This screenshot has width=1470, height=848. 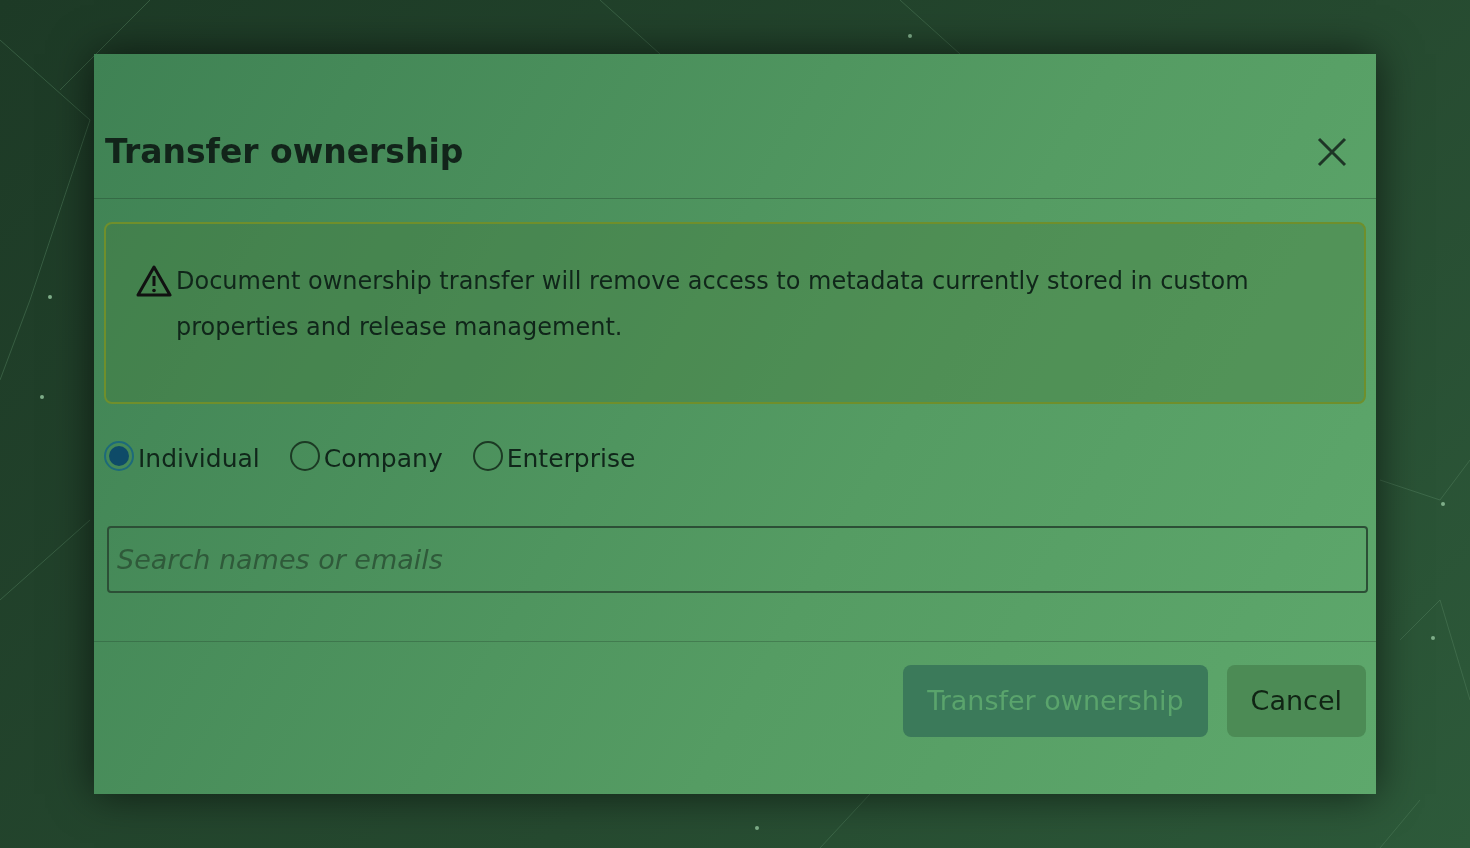 What do you see at coordinates (1332, 152) in the screenshot?
I see `close-icon` at bounding box center [1332, 152].